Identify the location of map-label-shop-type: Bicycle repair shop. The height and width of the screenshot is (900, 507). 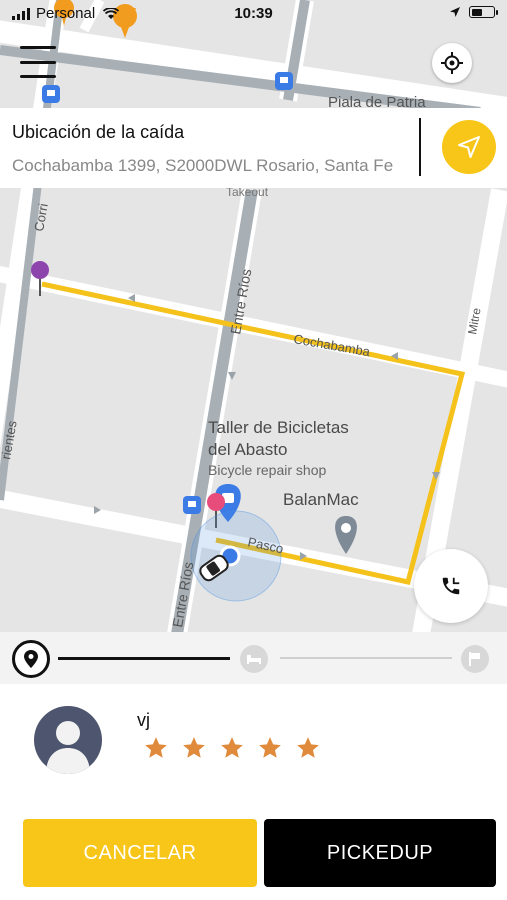
(267, 470).